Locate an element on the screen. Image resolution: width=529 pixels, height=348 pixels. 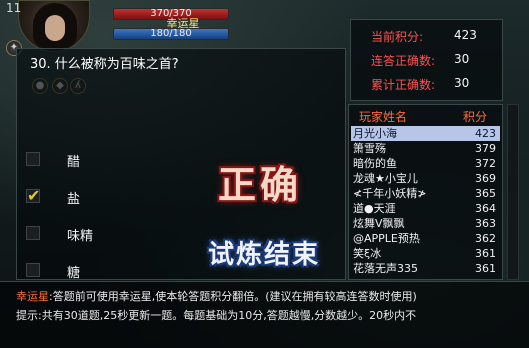
total-label: 累计正确数: is located at coordinates (403, 85).